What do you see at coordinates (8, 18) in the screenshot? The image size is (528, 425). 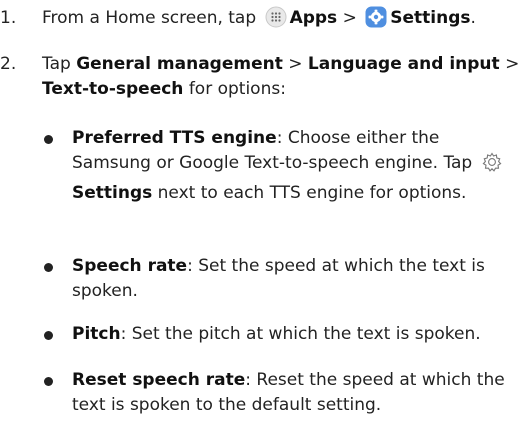 I see `step-number: 1.` at bounding box center [8, 18].